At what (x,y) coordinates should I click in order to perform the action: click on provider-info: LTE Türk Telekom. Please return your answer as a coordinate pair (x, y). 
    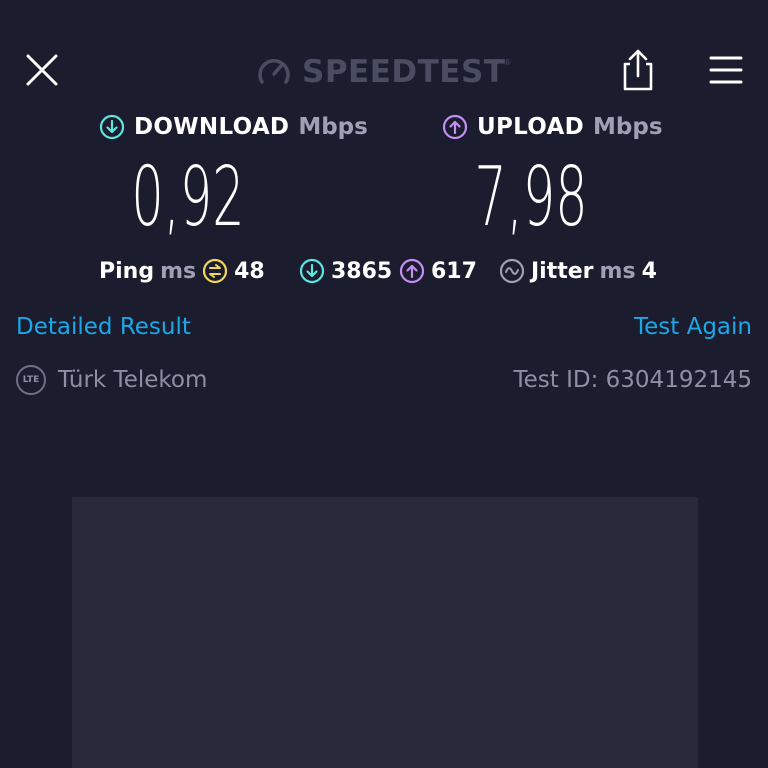
    Looking at the image, I should click on (111, 380).